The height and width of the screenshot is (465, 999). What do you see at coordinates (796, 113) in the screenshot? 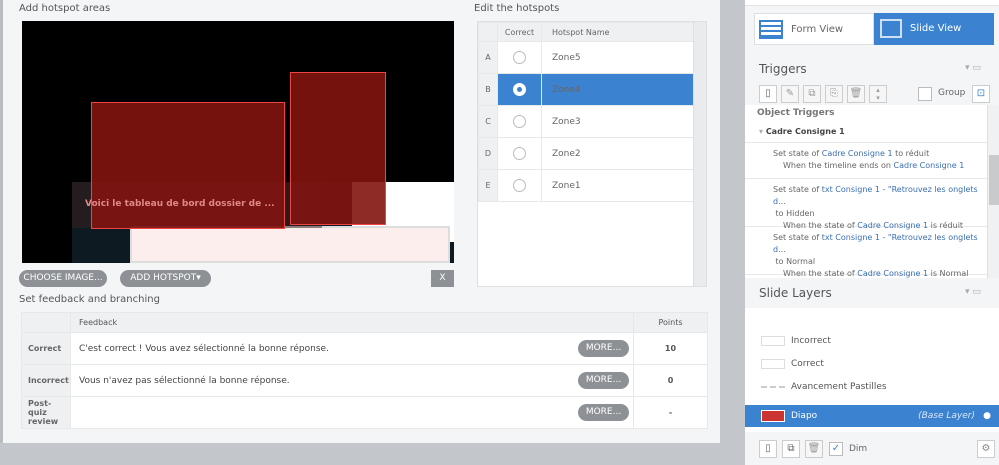
I see `object-triggers-section: Object Triggers` at bounding box center [796, 113].